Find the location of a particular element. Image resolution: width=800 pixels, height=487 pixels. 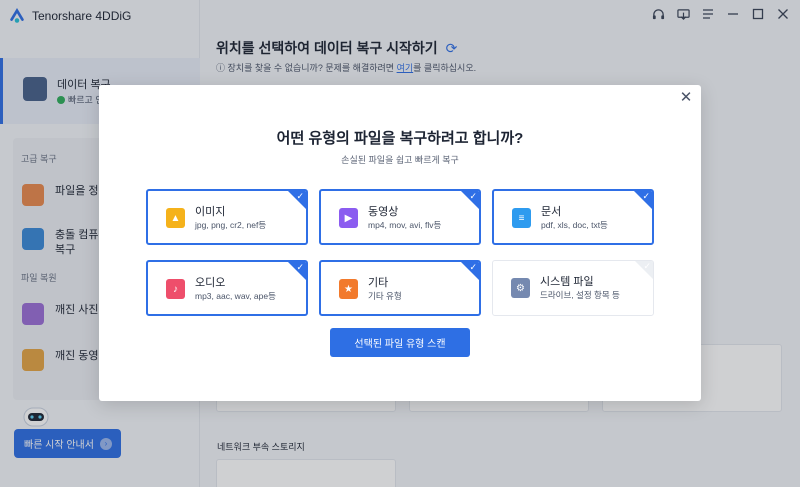

file-type-label: 오디오 is located at coordinates (210, 283).